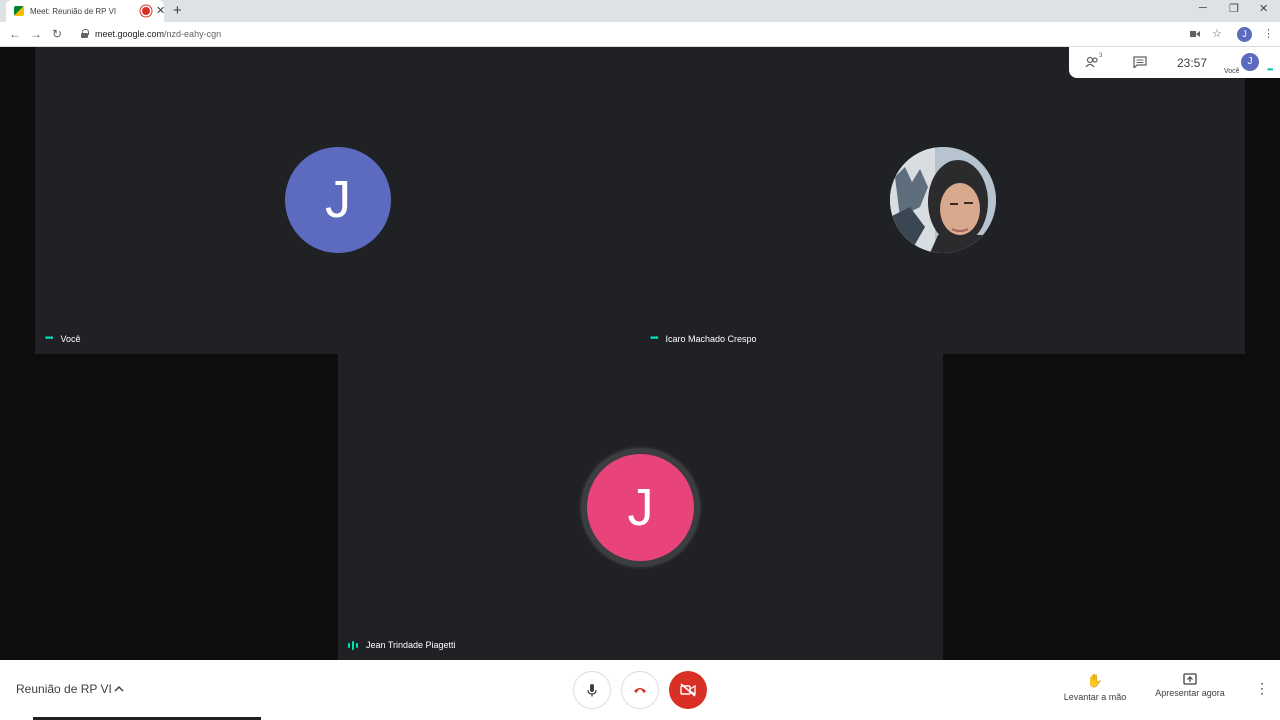  What do you see at coordinates (640, 11) in the screenshot?
I see `browser-tab-bar: Meet: Reunião de RP VI ✕ + ─ ❐ ✕` at bounding box center [640, 11].